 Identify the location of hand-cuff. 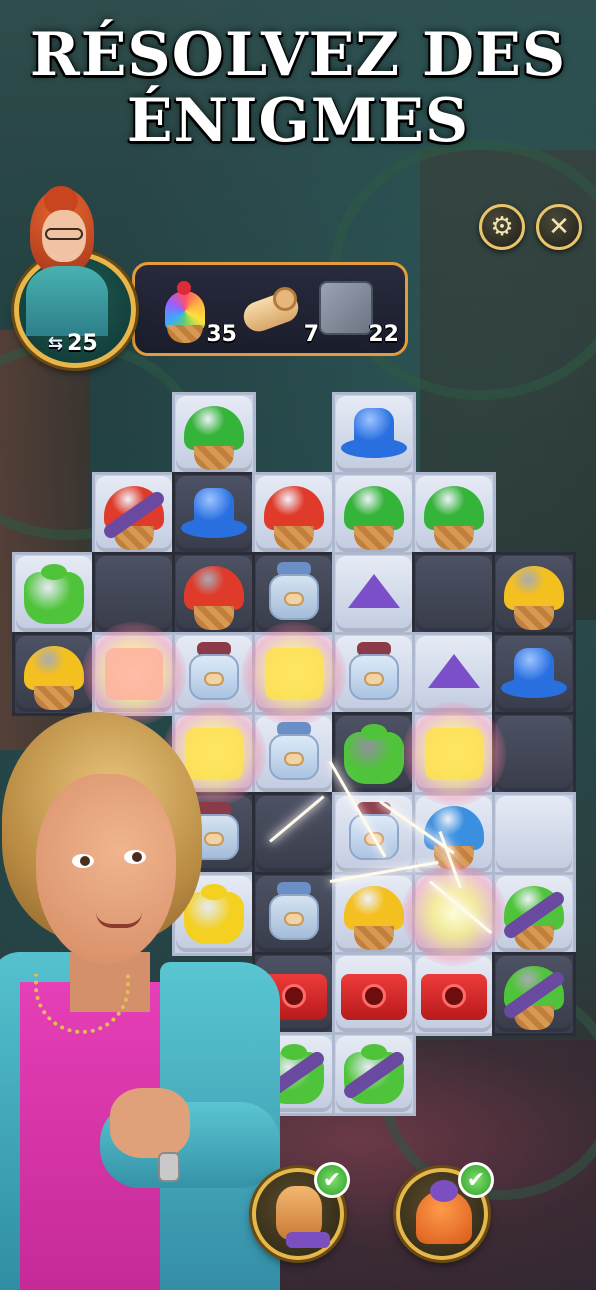
(308, 1240).